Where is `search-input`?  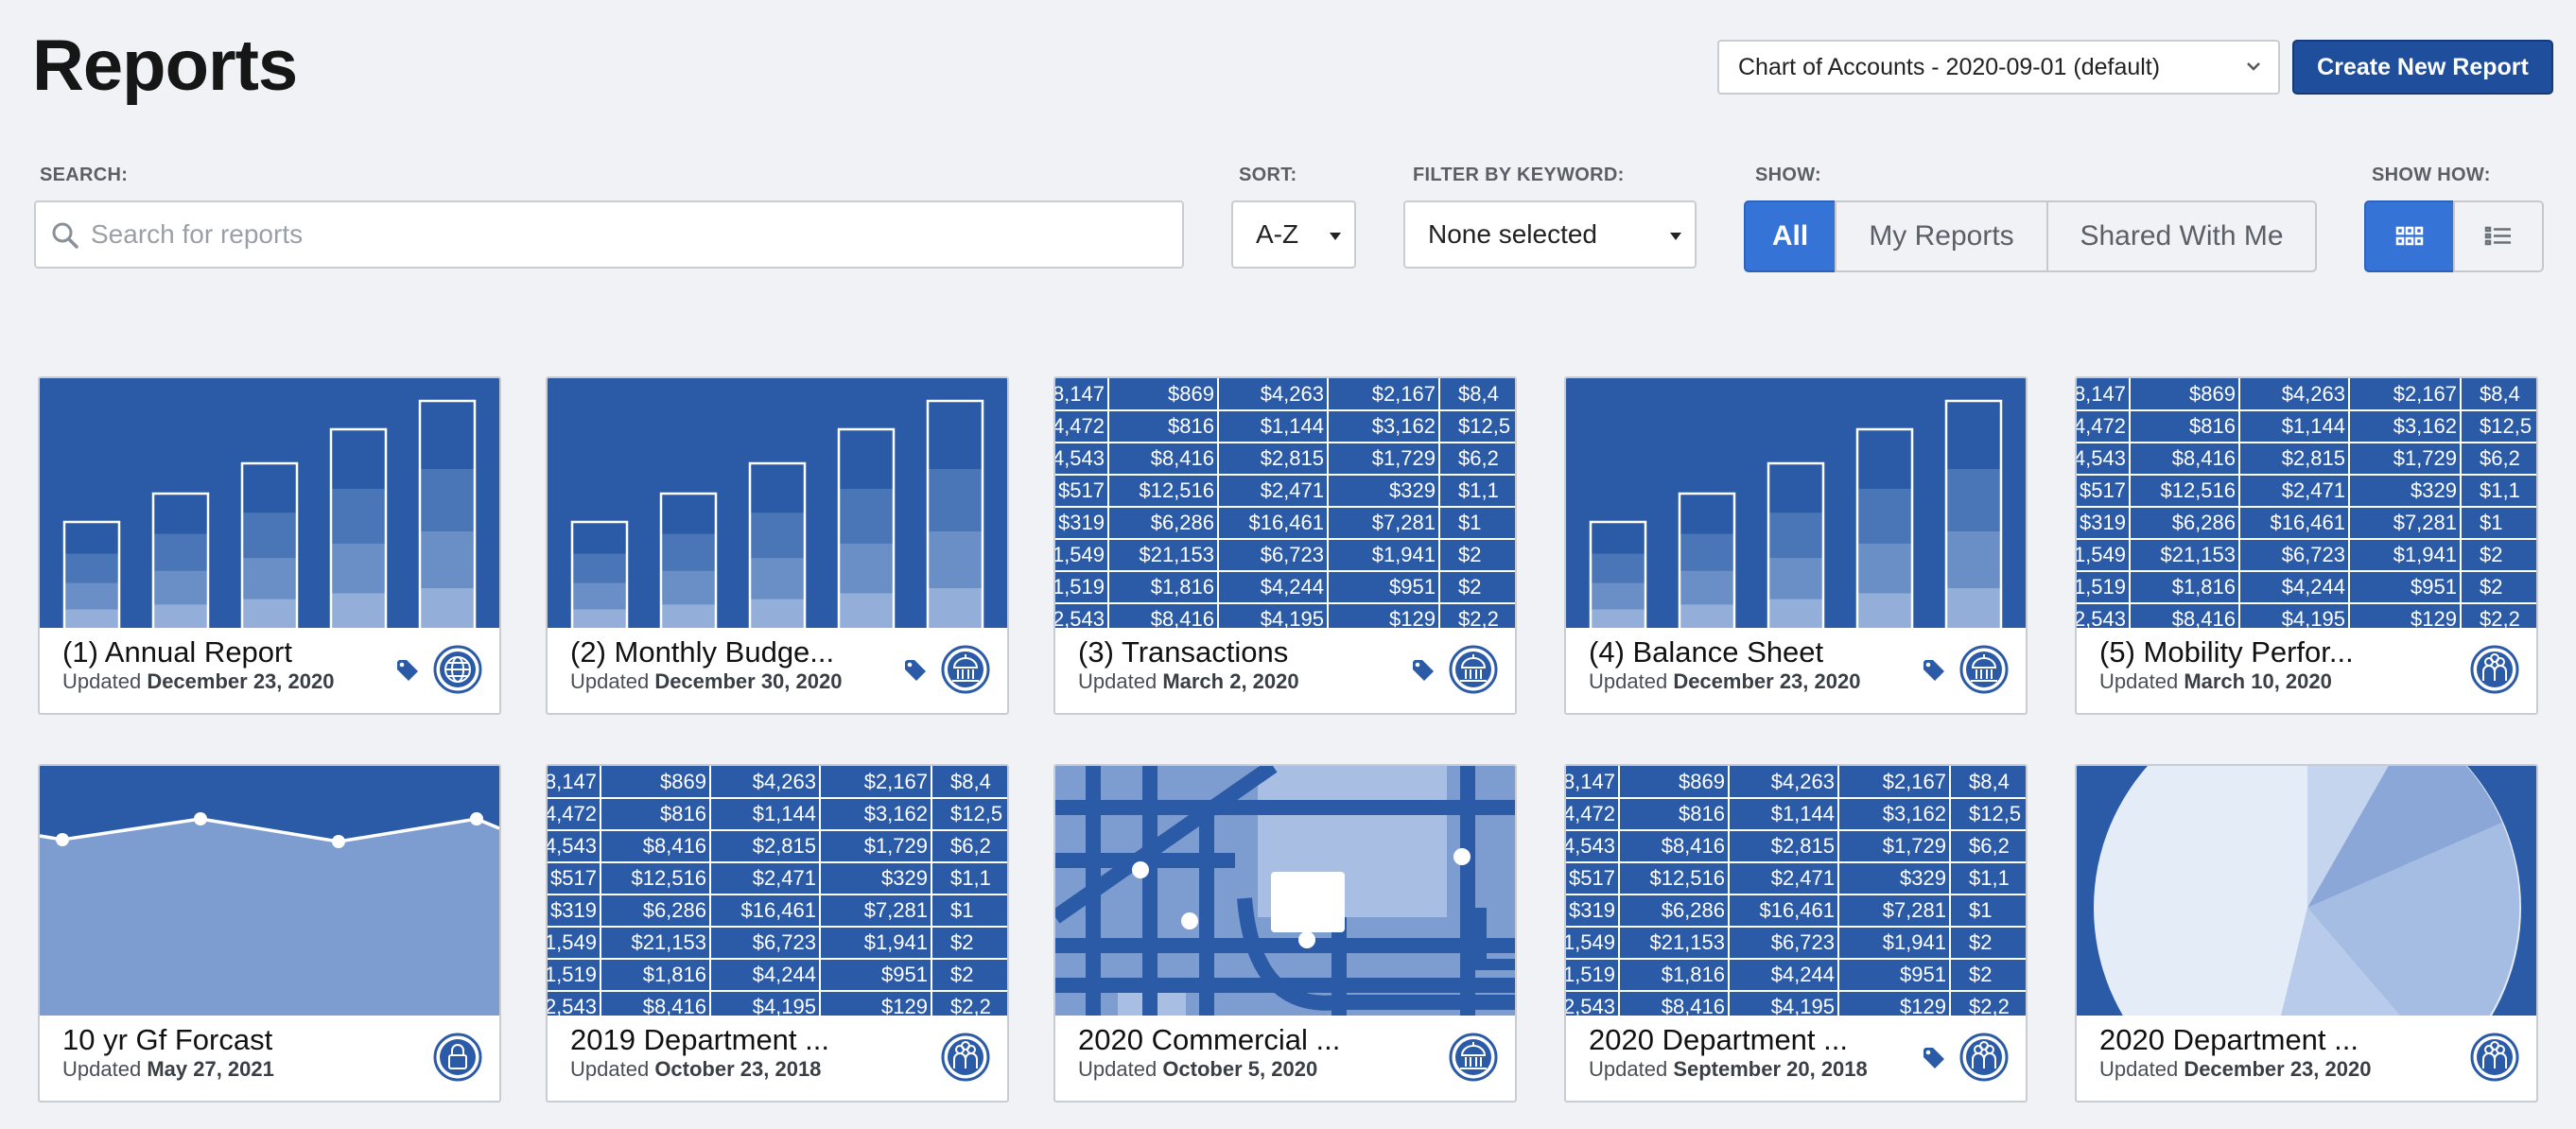 search-input is located at coordinates (636, 234).